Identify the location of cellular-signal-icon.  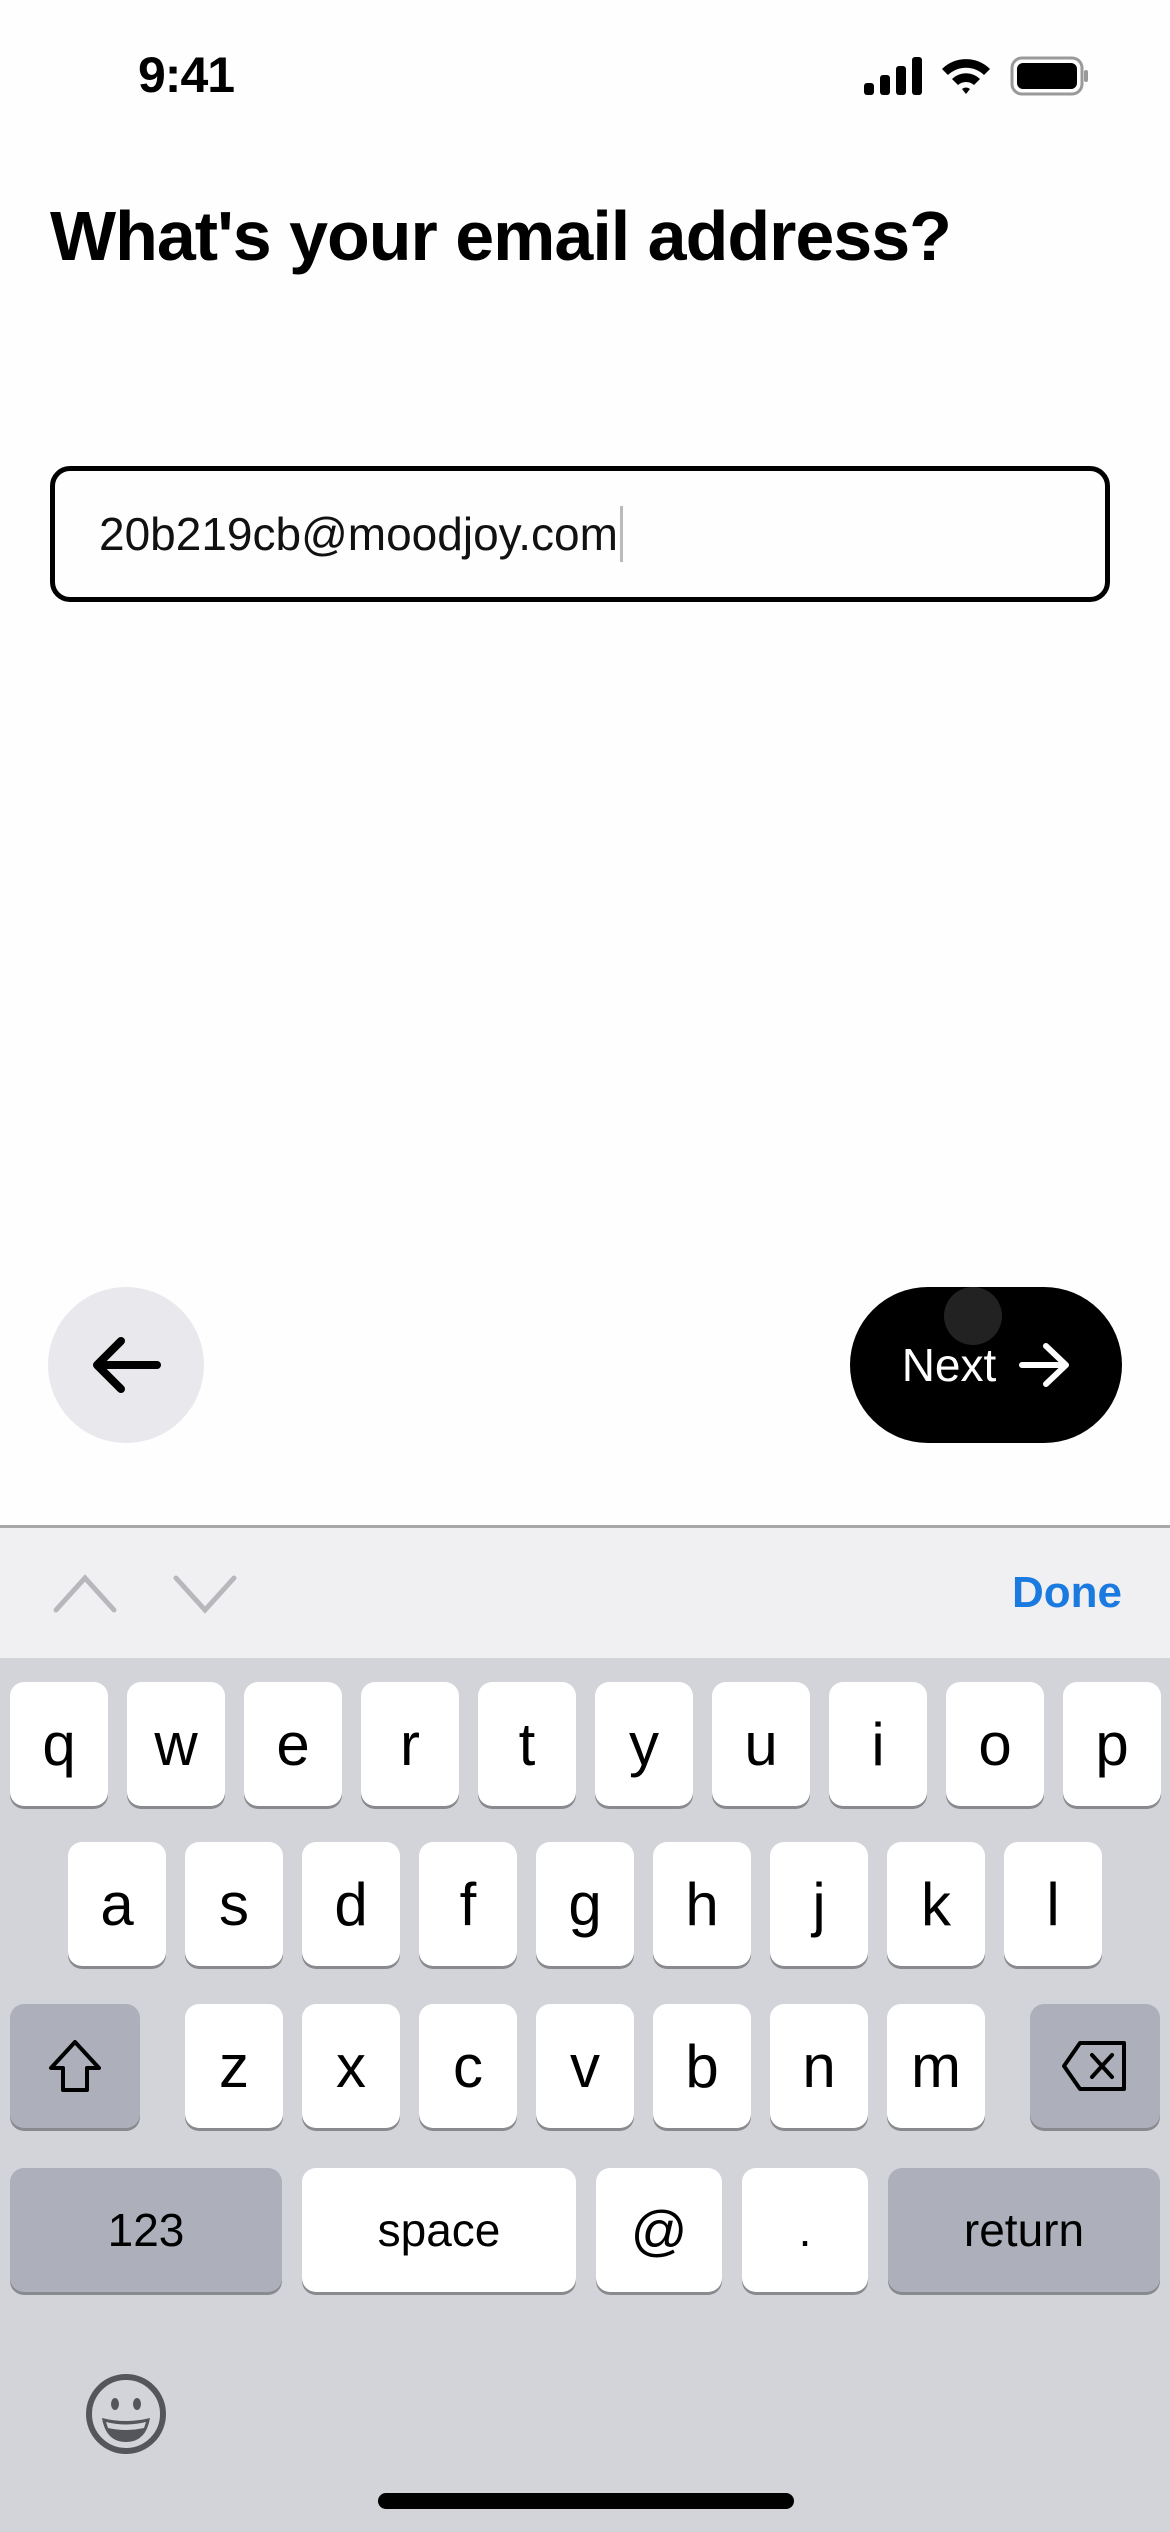
(893, 76).